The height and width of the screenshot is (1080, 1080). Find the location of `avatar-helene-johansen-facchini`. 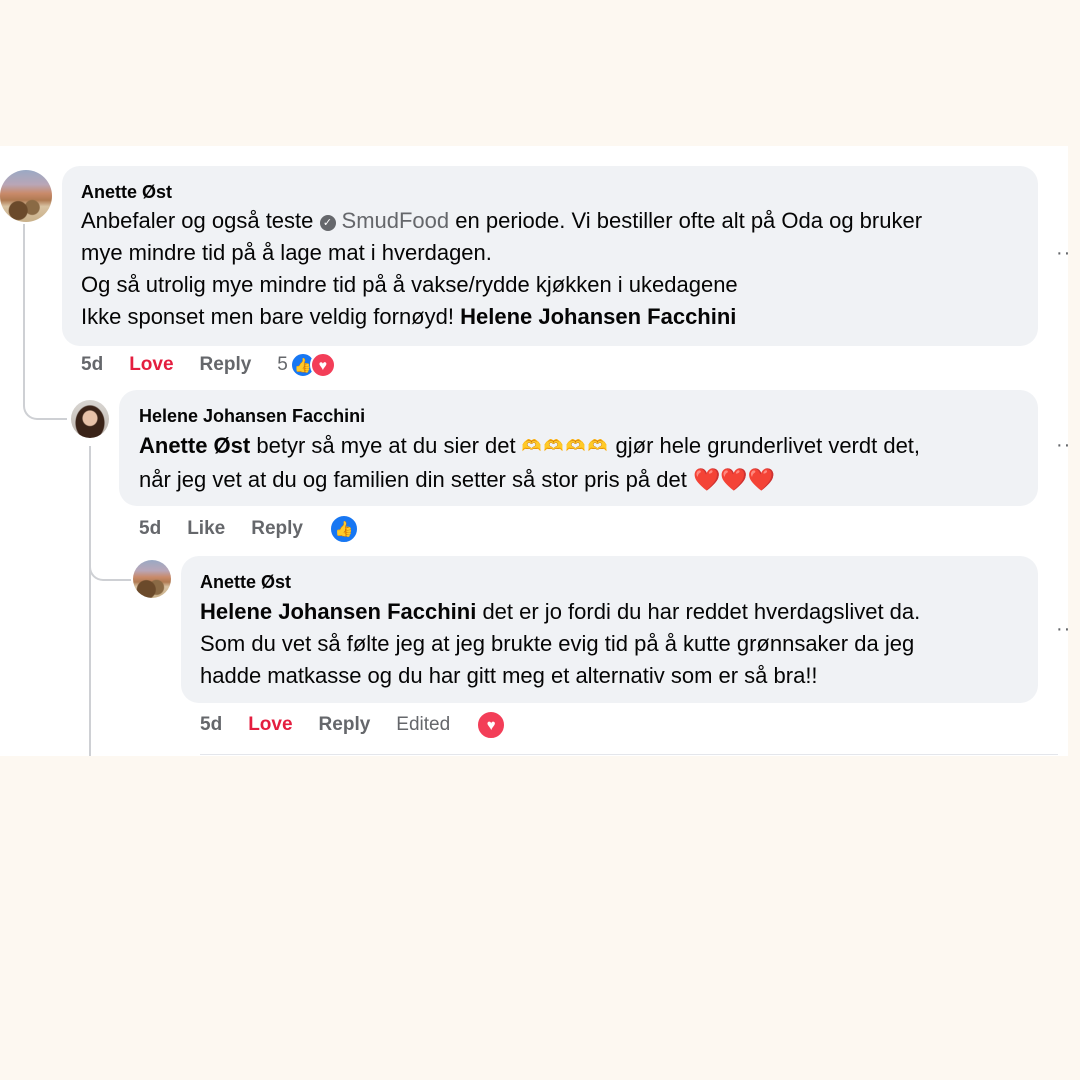

avatar-helene-johansen-facchini is located at coordinates (90, 419).